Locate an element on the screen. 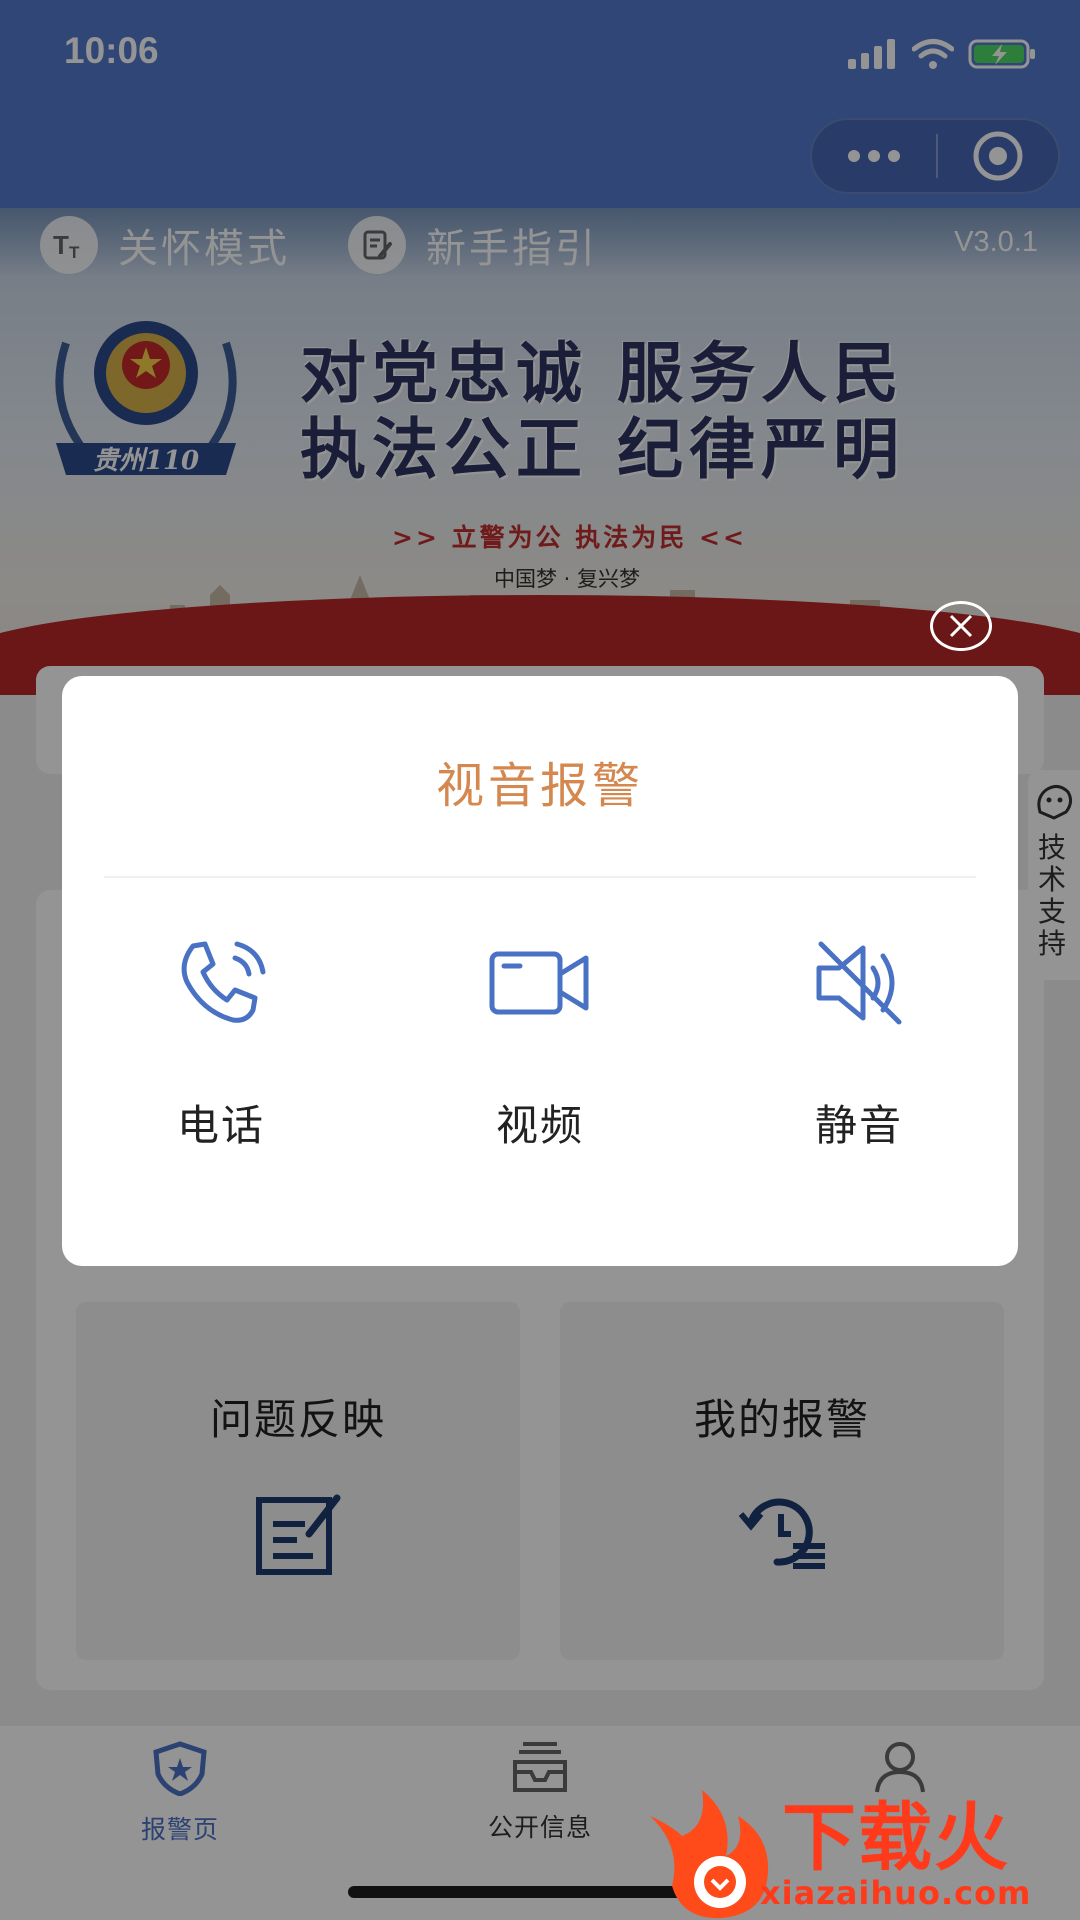 The width and height of the screenshot is (1080, 1920). watermark-url: xiazaihuo.com is located at coordinates (896, 1893).